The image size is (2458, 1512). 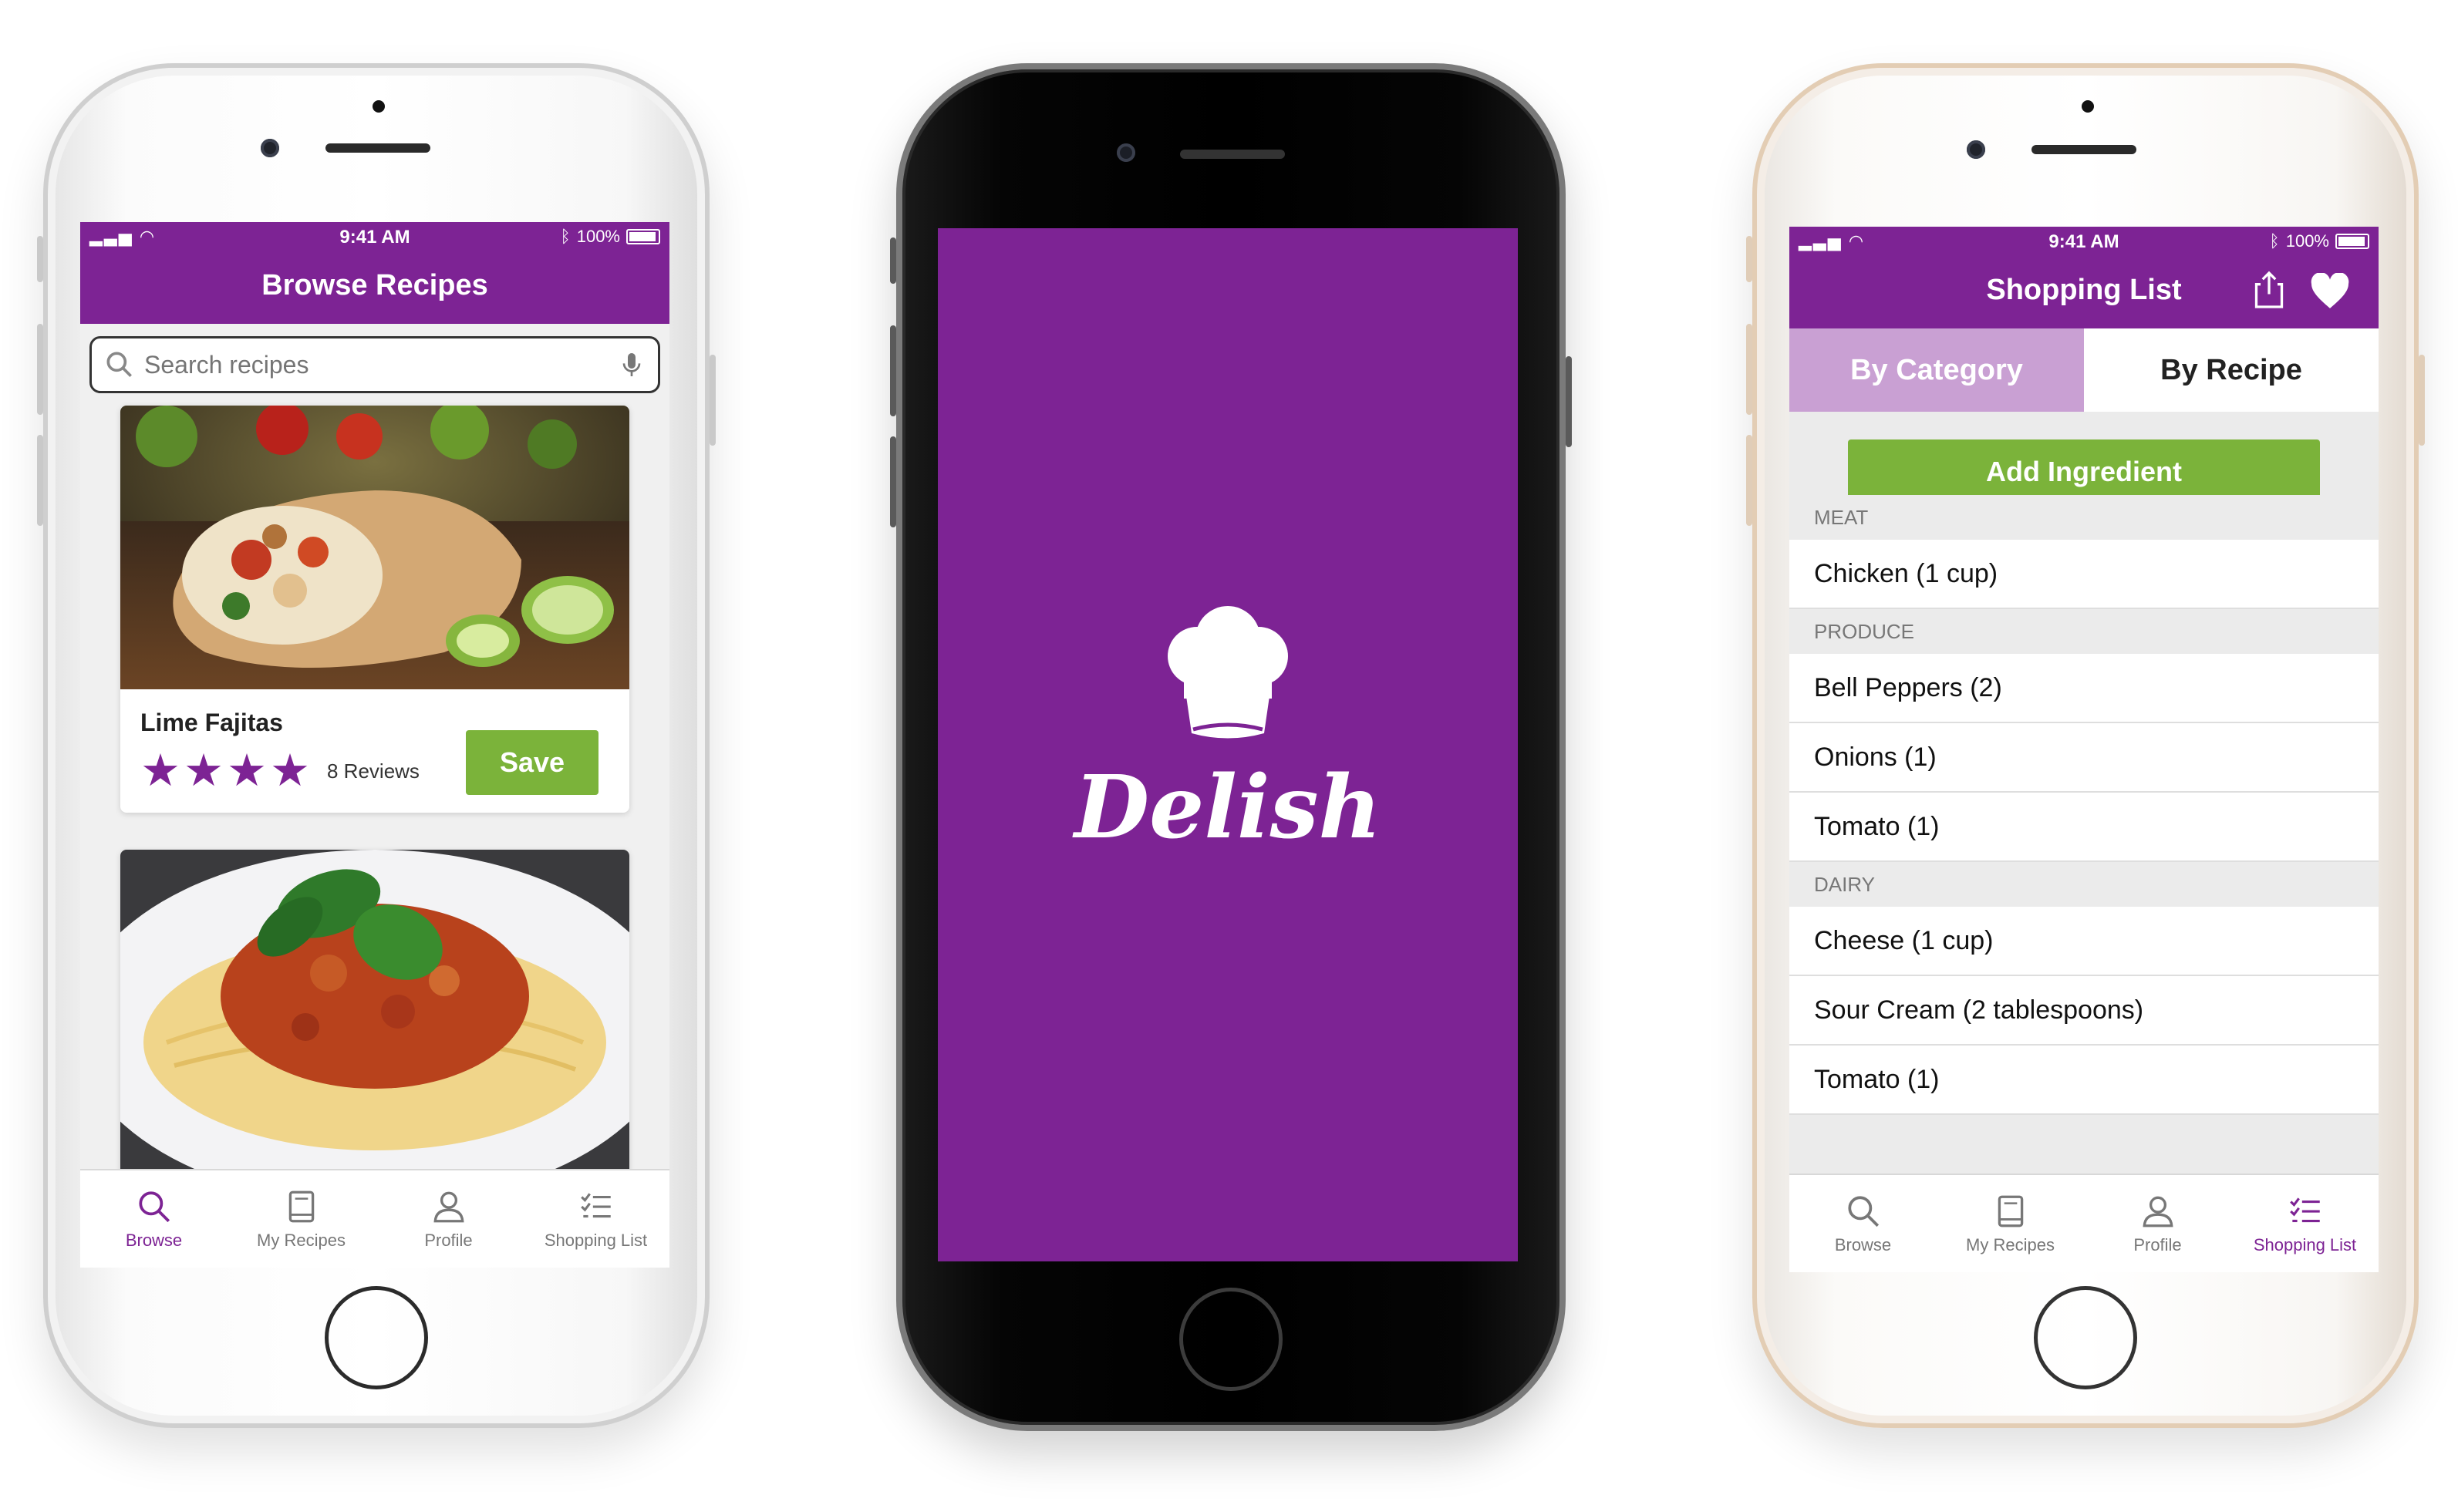 What do you see at coordinates (2084, 941) in the screenshot?
I see `list-item: Cheese (1 cup)` at bounding box center [2084, 941].